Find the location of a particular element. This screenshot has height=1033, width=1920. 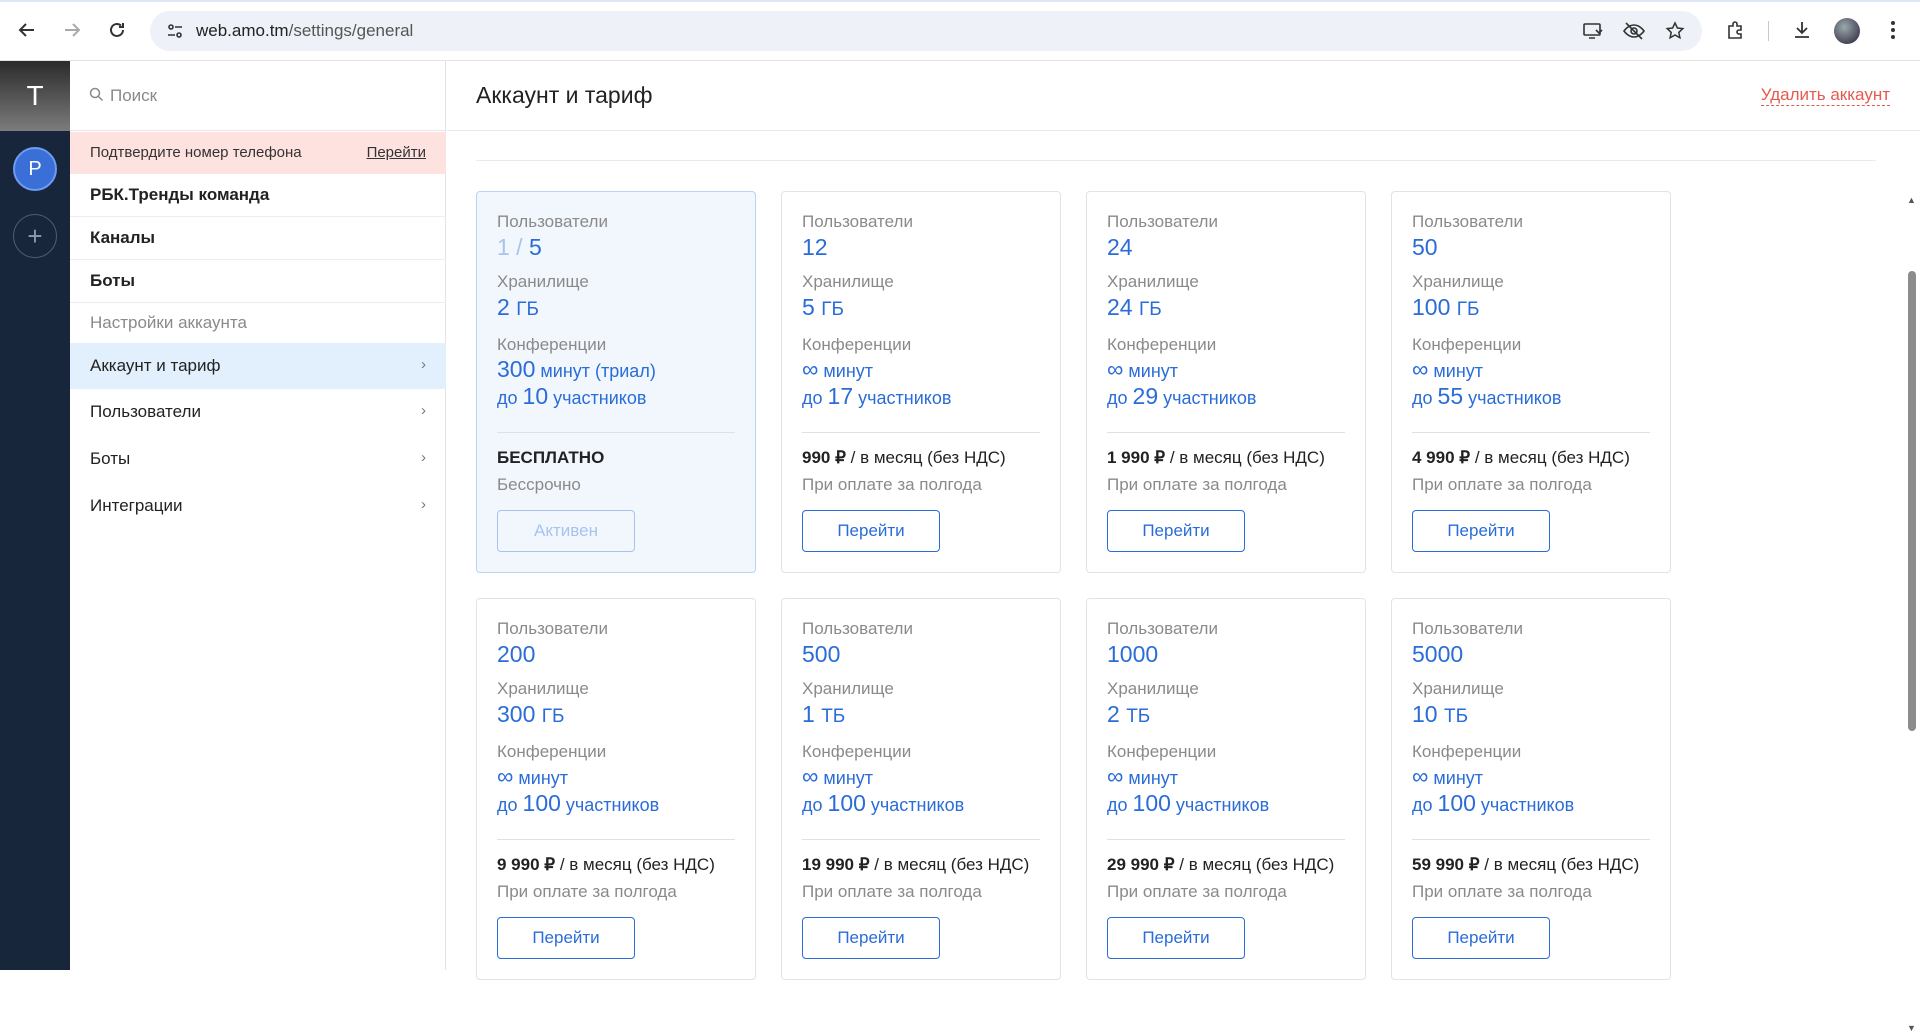

price-amount: 1 990 ₽ is located at coordinates (1136, 457).